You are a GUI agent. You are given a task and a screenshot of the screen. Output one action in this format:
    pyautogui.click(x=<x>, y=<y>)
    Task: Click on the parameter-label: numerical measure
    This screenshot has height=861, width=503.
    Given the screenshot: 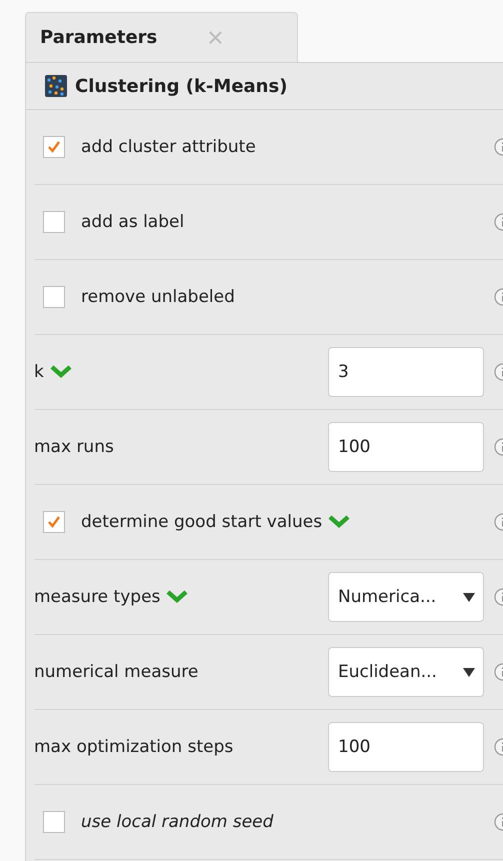 What is the action you would take?
    pyautogui.click(x=116, y=672)
    